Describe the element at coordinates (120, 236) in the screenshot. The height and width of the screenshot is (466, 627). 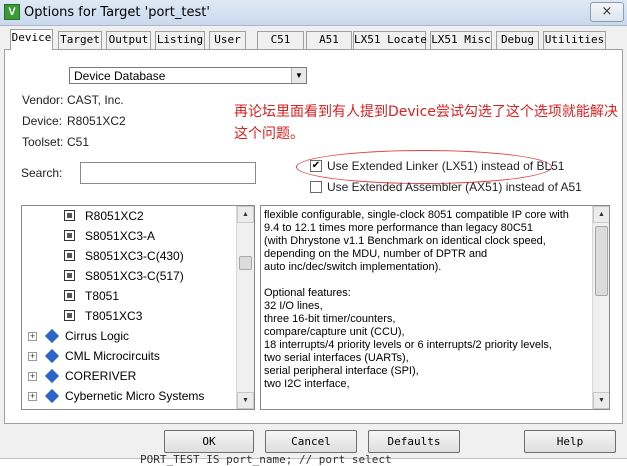
I see `tree-item-label: S8051XC3-A` at that location.